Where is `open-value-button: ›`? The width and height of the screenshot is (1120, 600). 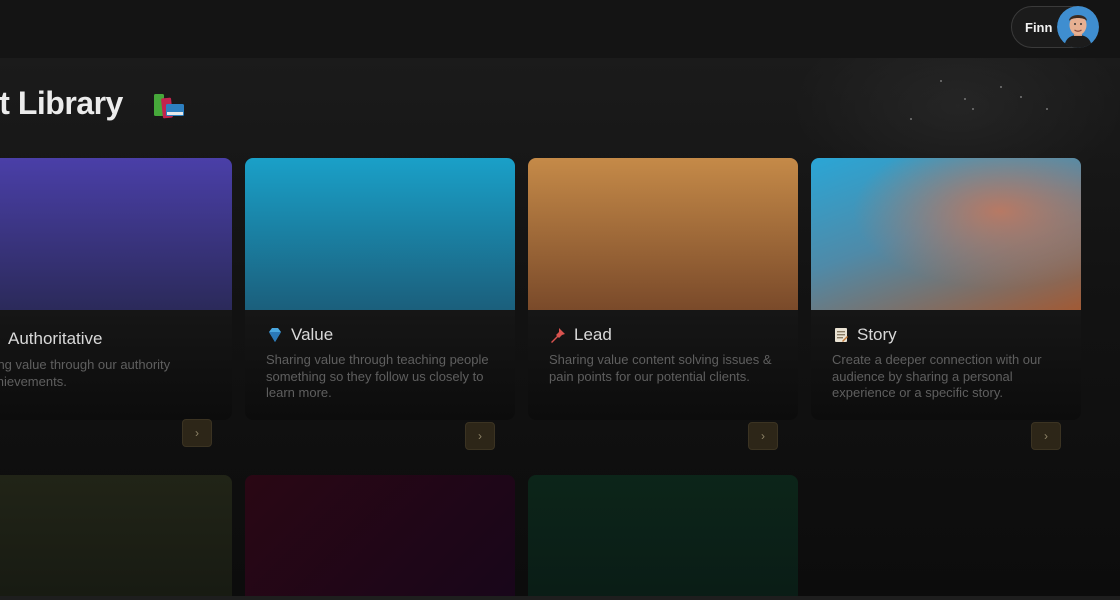 open-value-button: › is located at coordinates (480, 436).